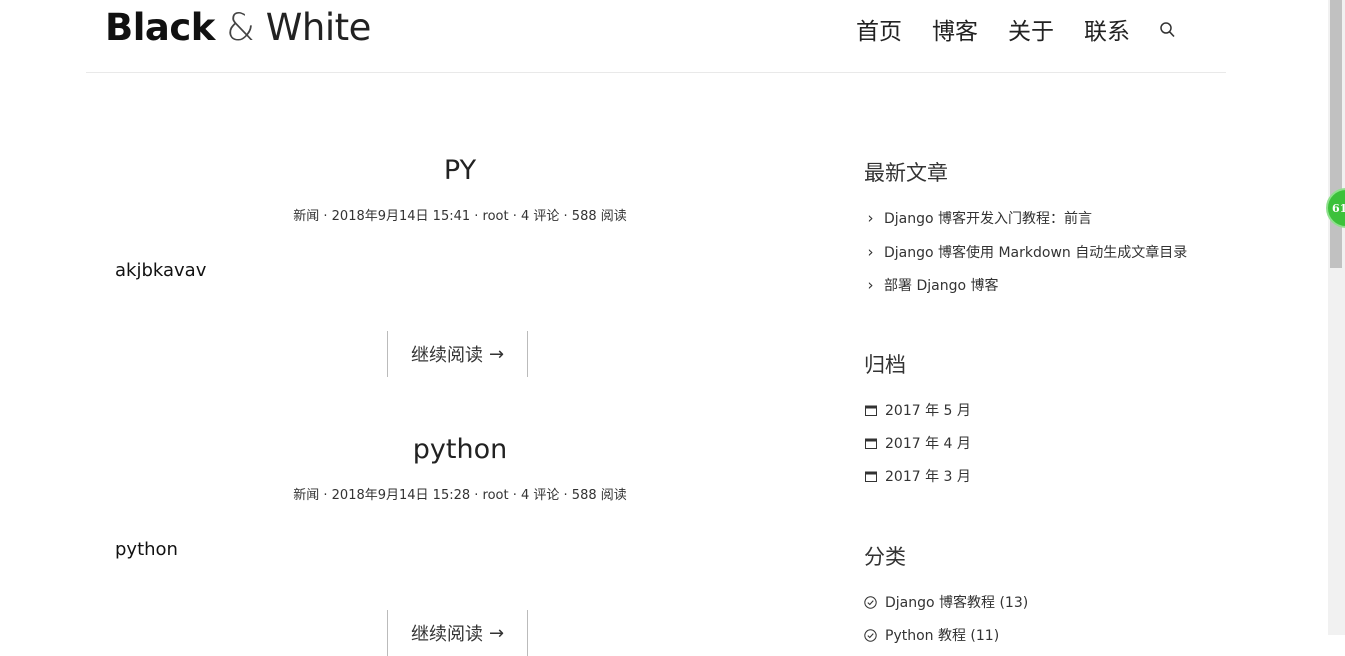 The width and height of the screenshot is (1345, 656). Describe the element at coordinates (928, 444) in the screenshot. I see `archive-label: 2017 年 4 月` at that location.